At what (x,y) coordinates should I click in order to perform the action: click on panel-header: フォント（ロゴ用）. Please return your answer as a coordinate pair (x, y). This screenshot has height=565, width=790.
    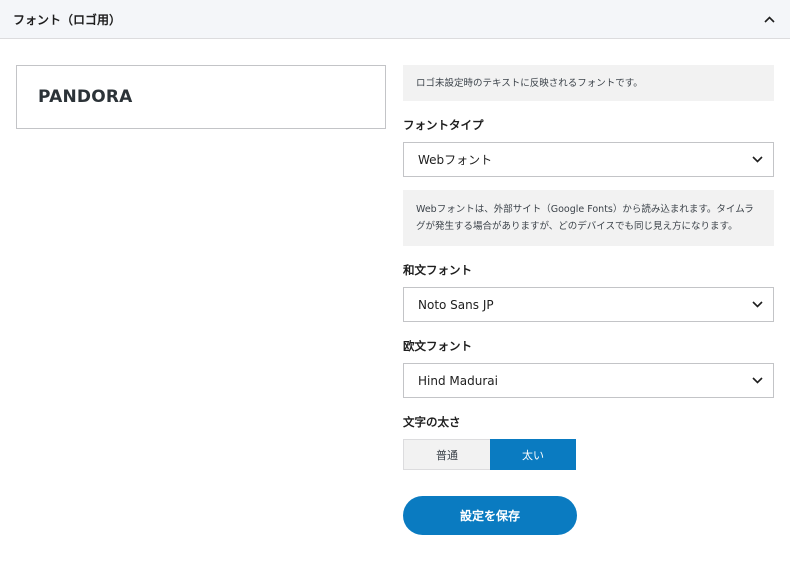
    Looking at the image, I should click on (395, 19).